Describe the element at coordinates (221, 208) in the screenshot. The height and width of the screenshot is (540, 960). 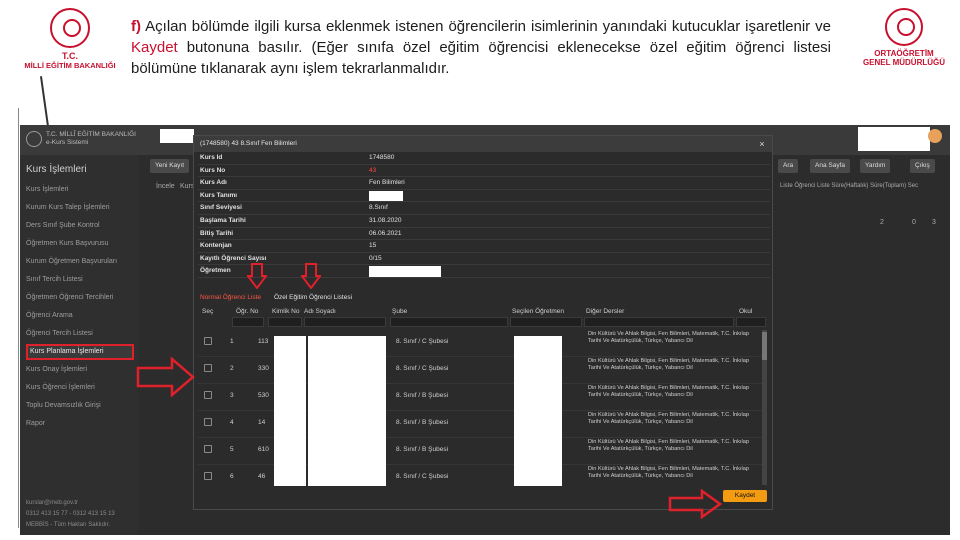
I see `info-label: Sınıf Seviyesi` at that location.